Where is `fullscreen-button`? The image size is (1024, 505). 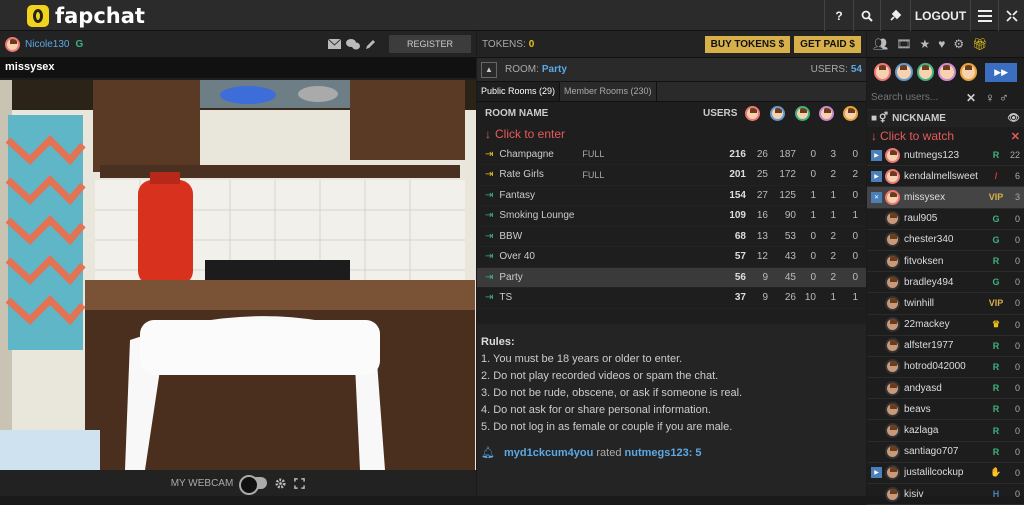 fullscreen-button is located at coordinates (1011, 15).